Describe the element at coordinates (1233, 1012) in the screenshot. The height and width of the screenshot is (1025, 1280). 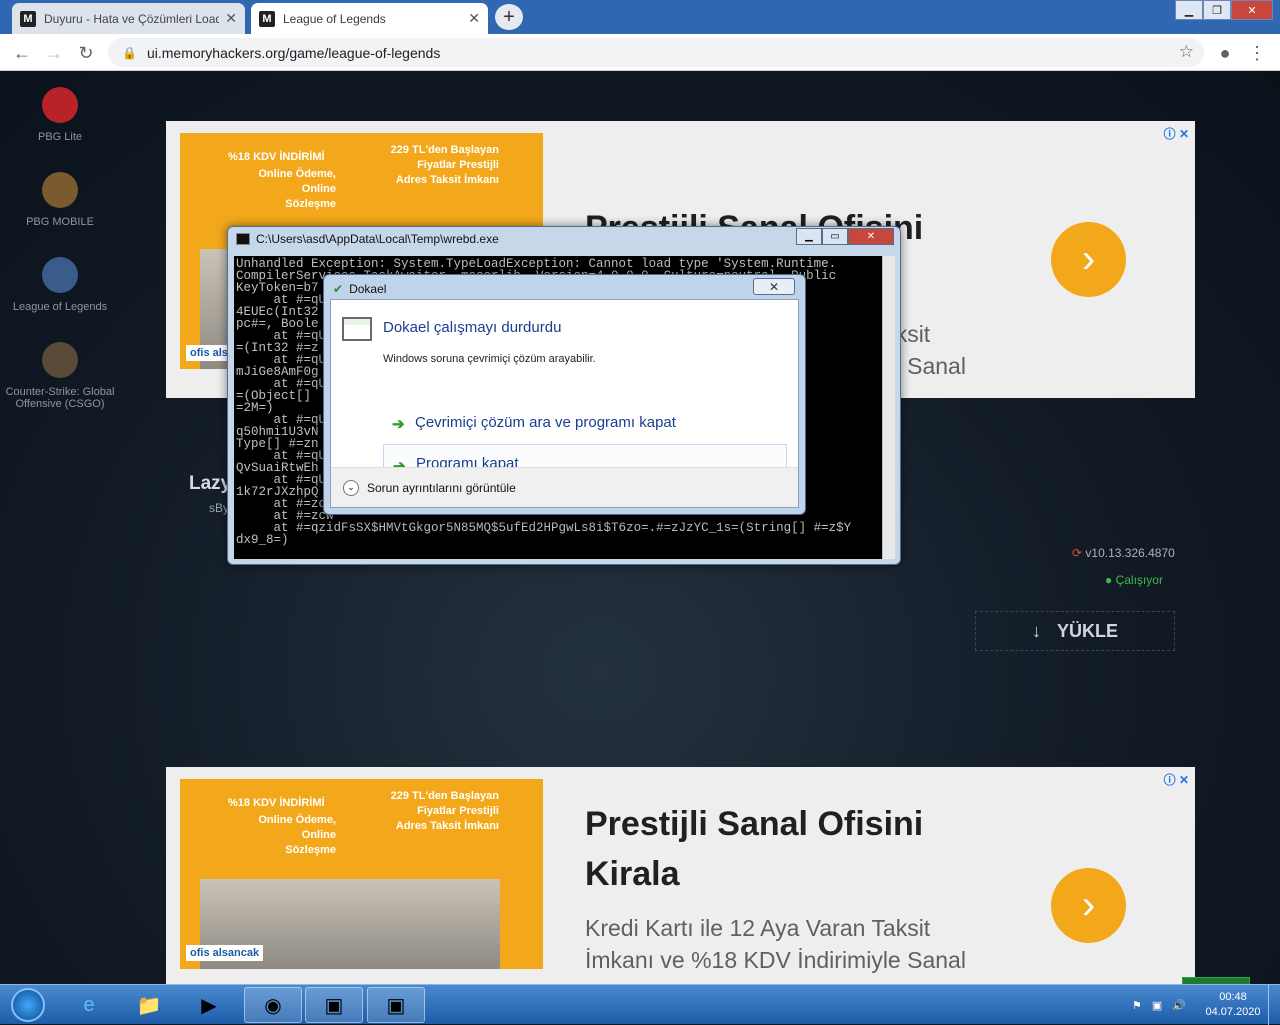
I see `clock-date: 04.07.2020` at that location.